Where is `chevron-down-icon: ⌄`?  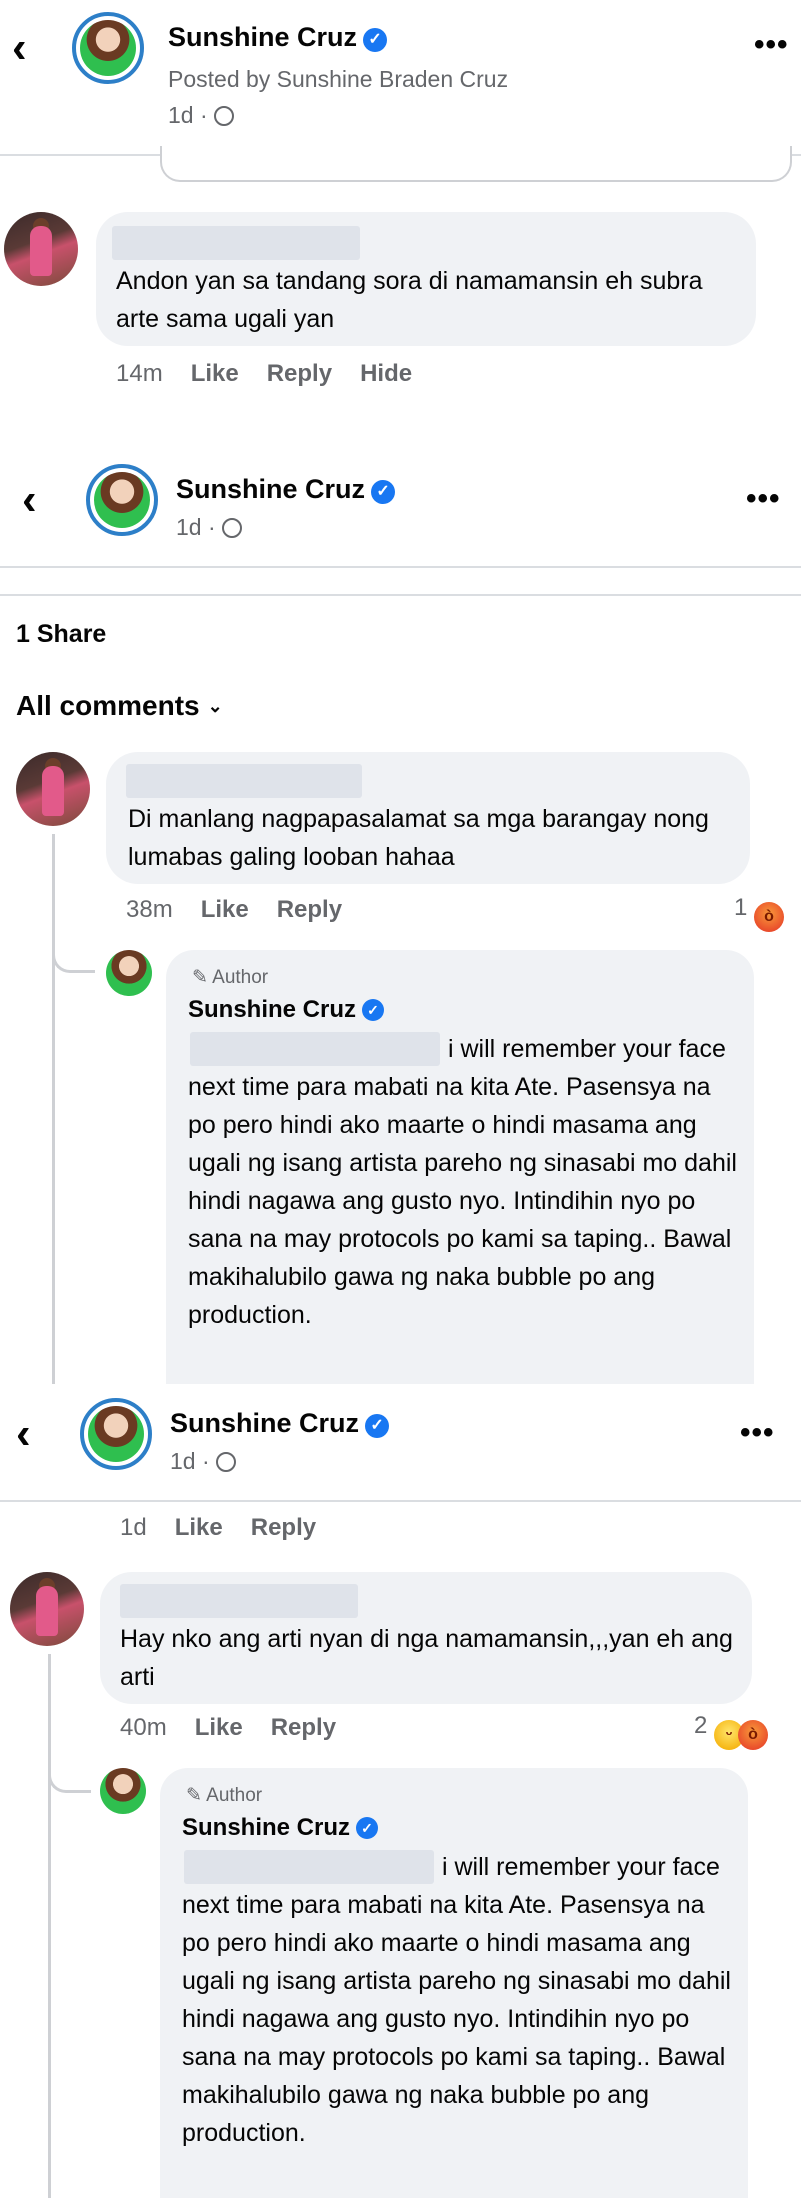 chevron-down-icon: ⌄ is located at coordinates (215, 706).